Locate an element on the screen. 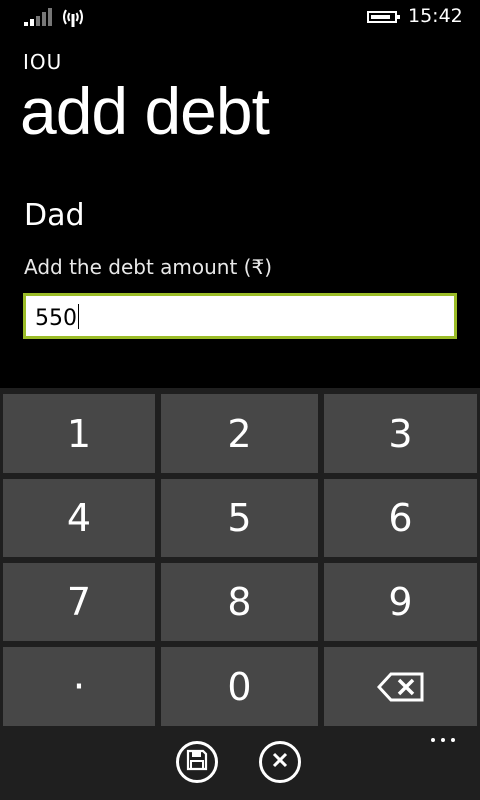 The width and height of the screenshot is (480, 800). cancel-icon is located at coordinates (280, 762).